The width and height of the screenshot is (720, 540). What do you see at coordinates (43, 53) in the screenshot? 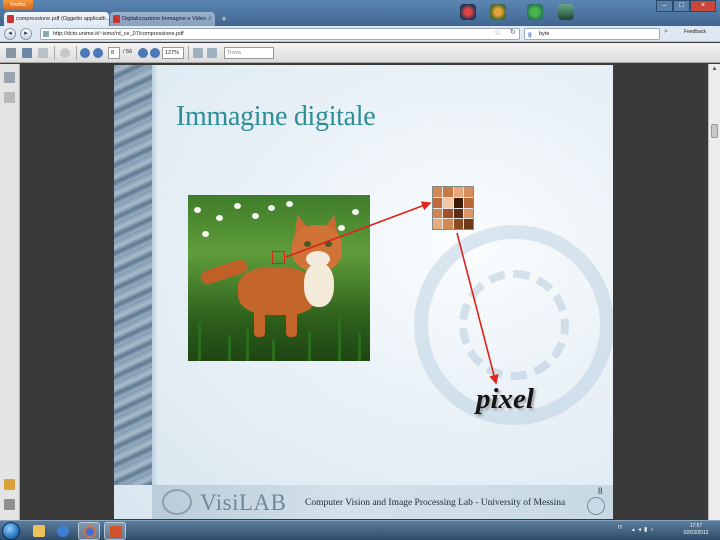
I see `email-icon` at bounding box center [43, 53].